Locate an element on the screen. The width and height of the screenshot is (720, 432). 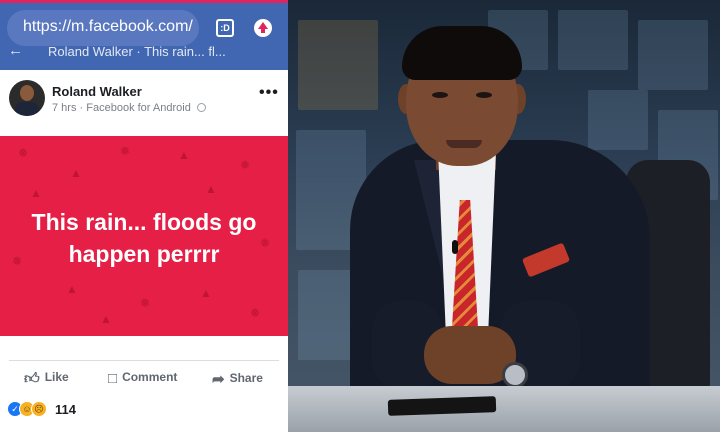
like-button: 👍︎ Like is located at coordinates (46, 379).